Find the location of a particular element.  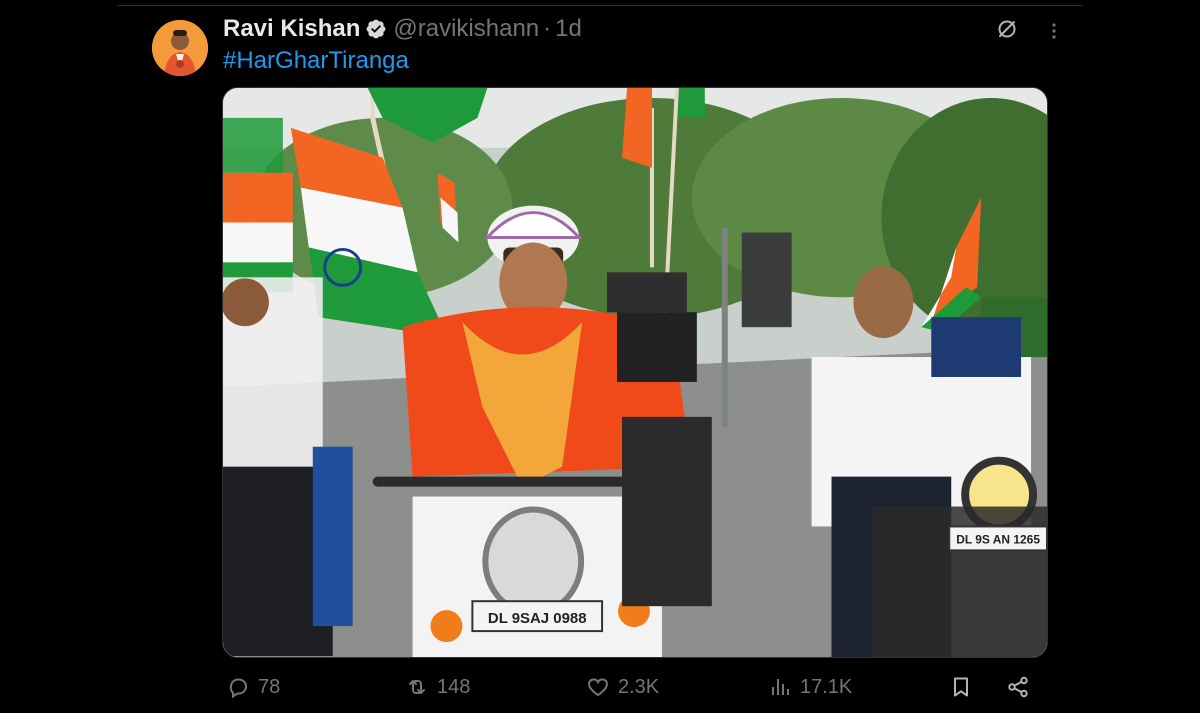

views-button: 17.1K is located at coordinates (810, 687).